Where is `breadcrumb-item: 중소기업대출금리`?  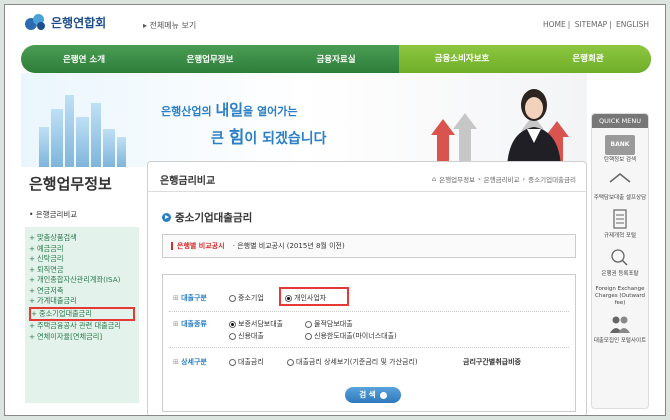
breadcrumb-item: 중소기업대출금리 is located at coordinates (552, 180).